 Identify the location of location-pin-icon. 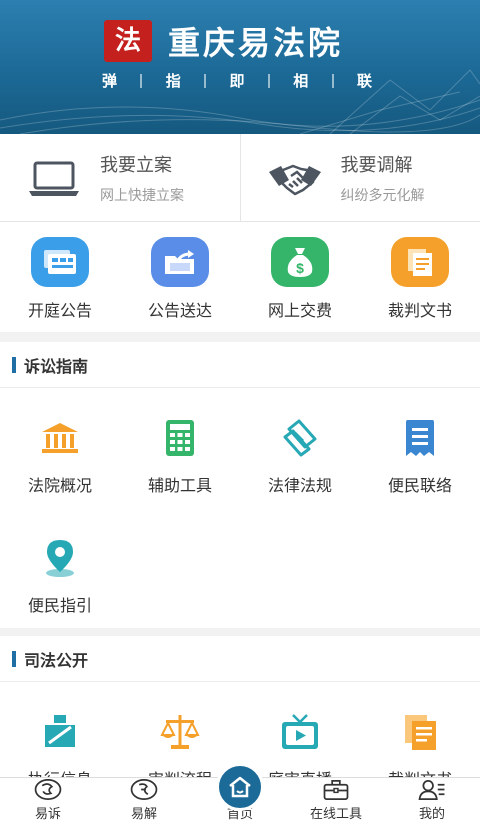
(60, 558).